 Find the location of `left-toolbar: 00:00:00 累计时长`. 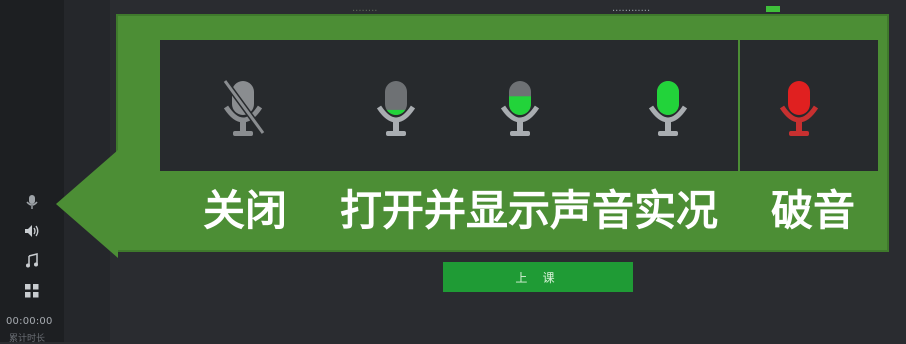

left-toolbar: 00:00:00 累计时长 is located at coordinates (32, 172).